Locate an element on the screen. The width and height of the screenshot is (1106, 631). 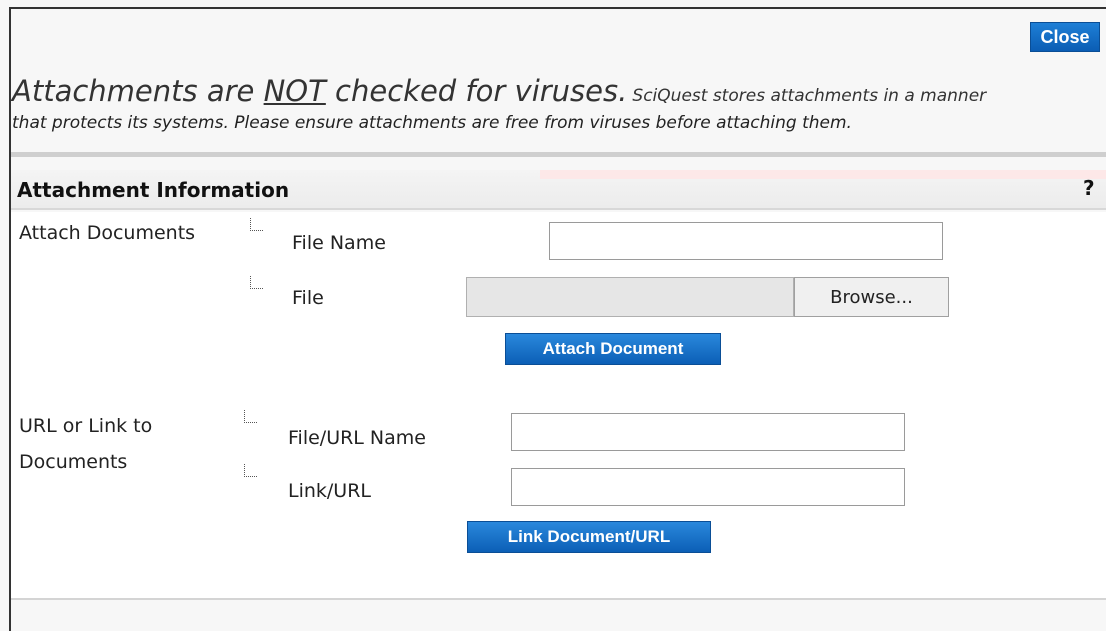
warning-headline: Attachments are NOT checked for viruses. is located at coordinates (320, 91).